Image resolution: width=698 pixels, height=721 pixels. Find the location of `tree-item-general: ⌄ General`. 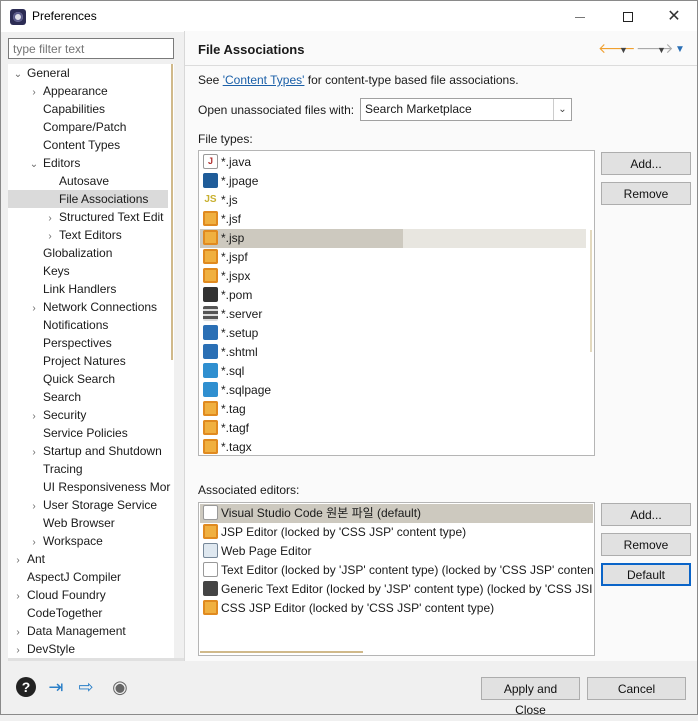

tree-item-general: ⌄ General is located at coordinates (88, 73).